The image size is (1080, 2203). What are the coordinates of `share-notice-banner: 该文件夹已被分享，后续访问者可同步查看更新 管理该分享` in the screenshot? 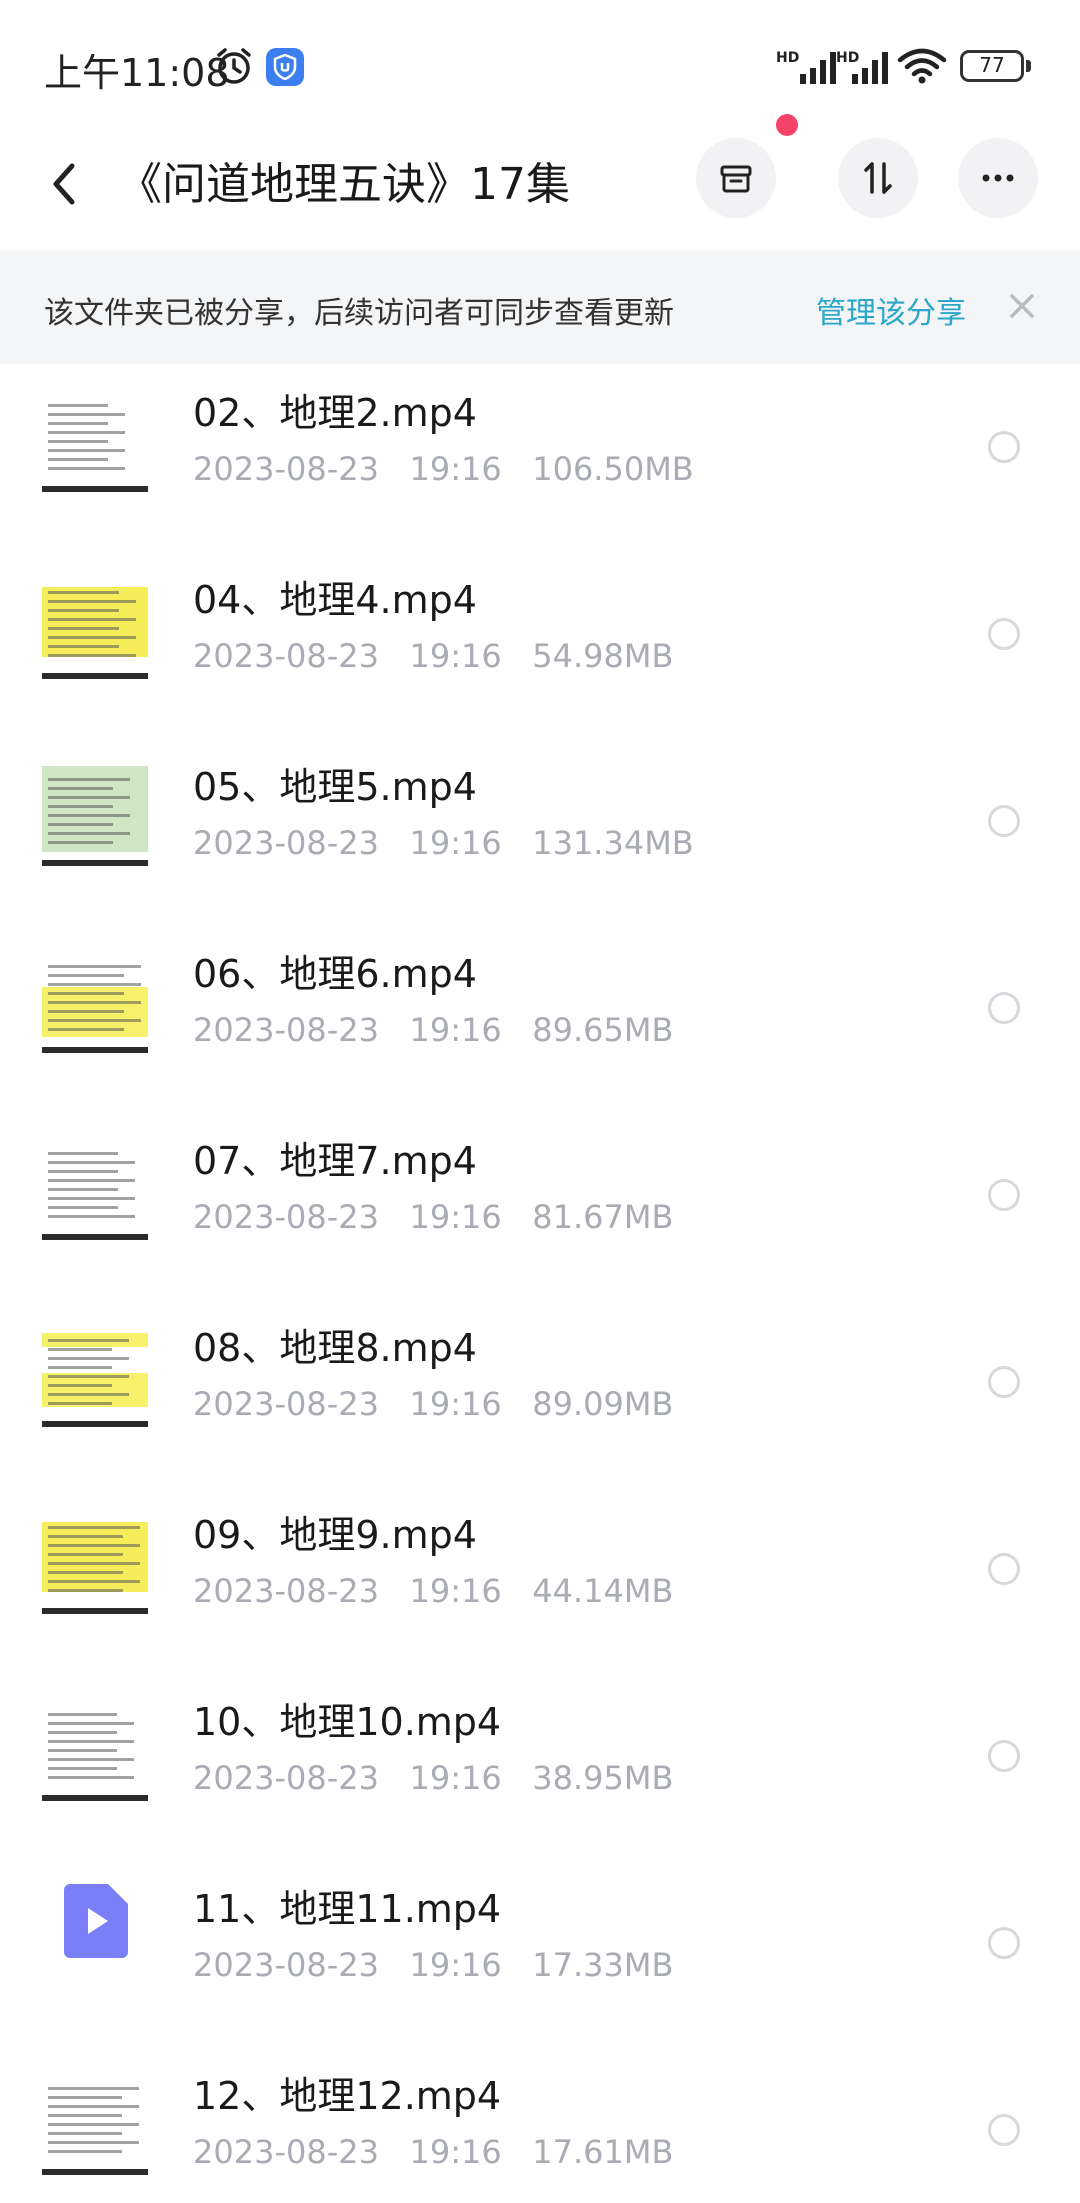 It's located at (540, 307).